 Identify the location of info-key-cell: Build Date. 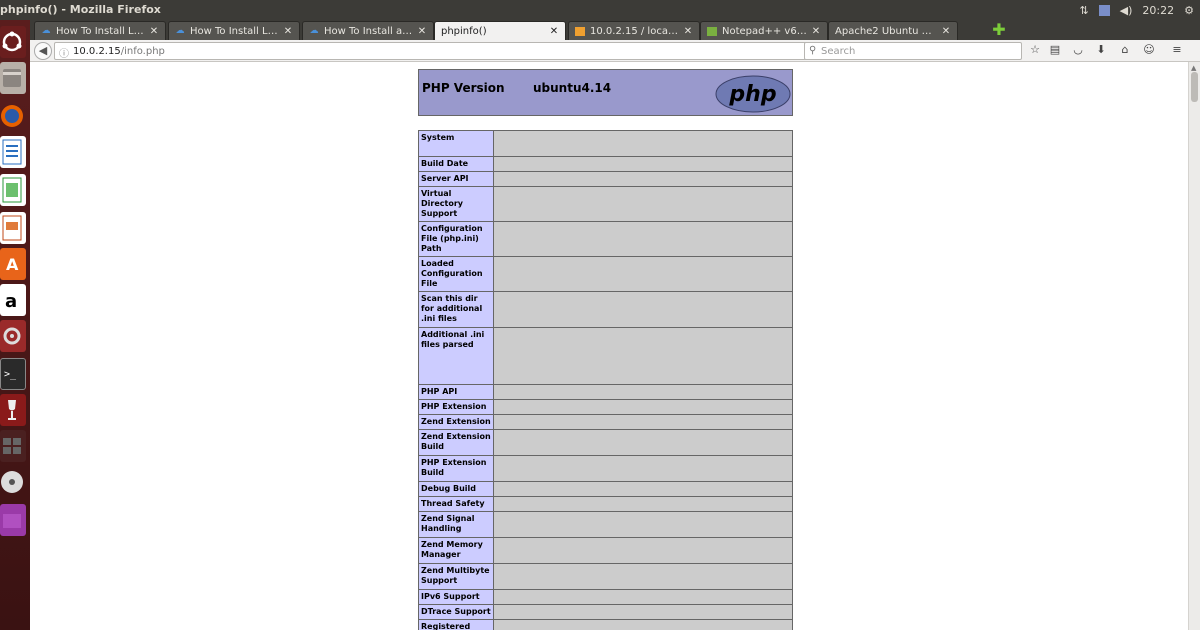
(456, 164).